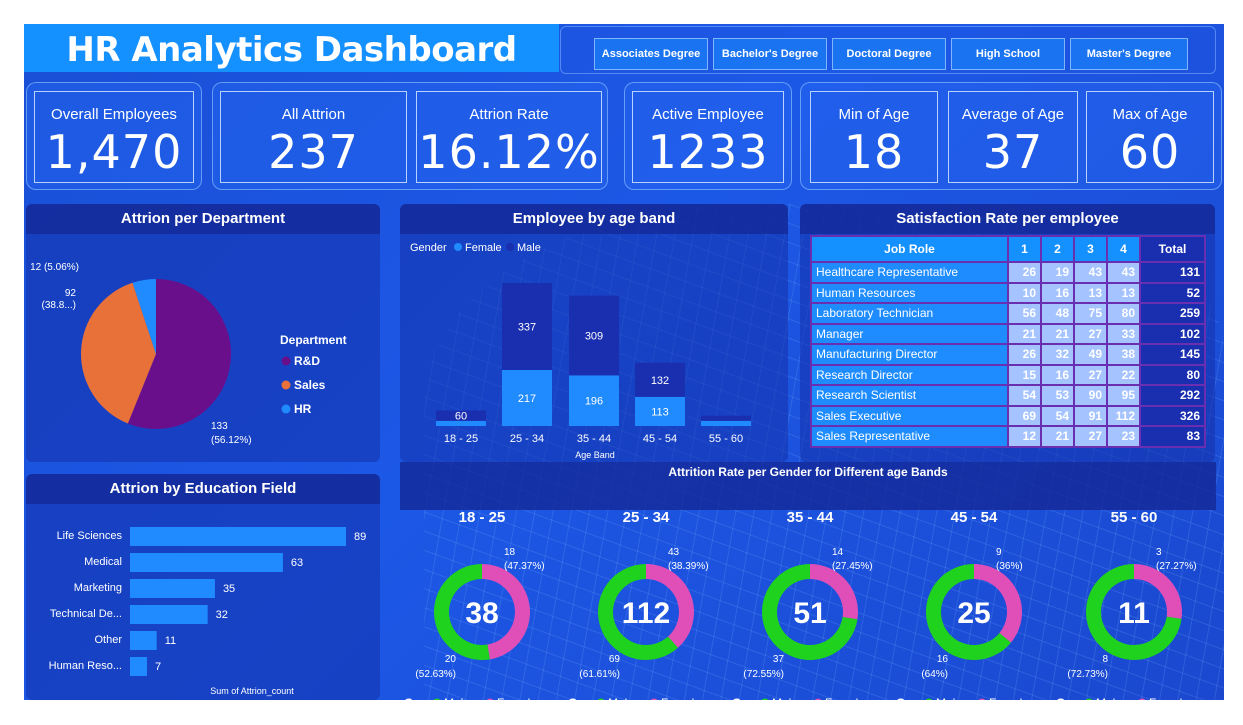 This screenshot has width=1243, height=725. Describe the element at coordinates (1008, 395) in the screenshot. I see `table-row: Research Scientist 54 53 90 95 292` at that location.